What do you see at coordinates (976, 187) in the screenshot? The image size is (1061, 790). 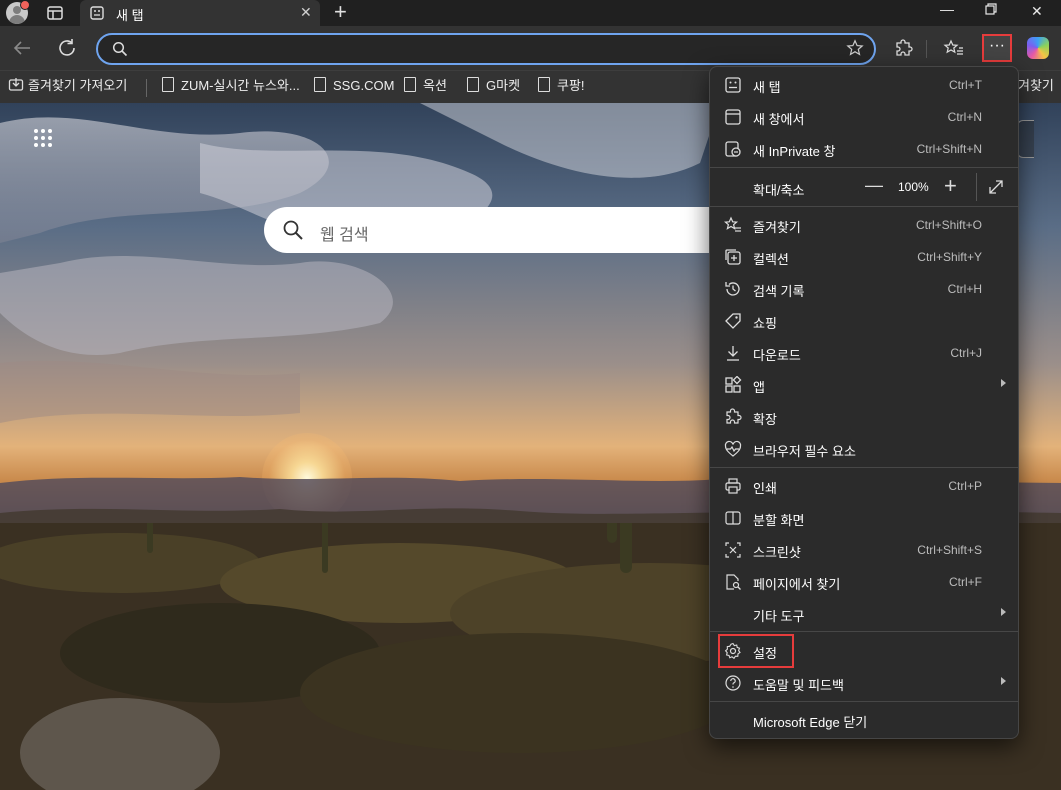 I see `zoom-divider` at bounding box center [976, 187].